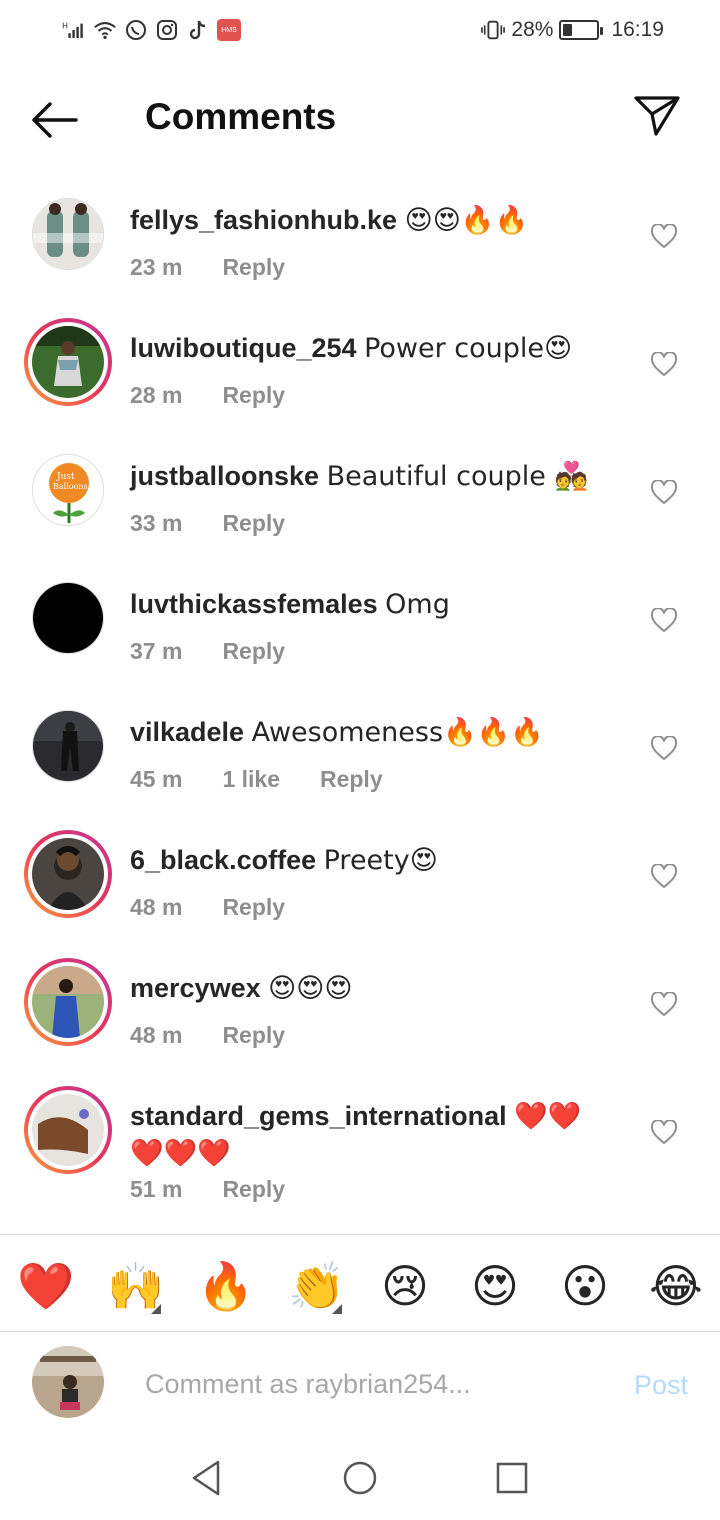 Image resolution: width=720 pixels, height=1520 pixels. I want to click on comment-text: fellys_fashionhub.ke 😍😍🔥🔥, so click(370, 220).